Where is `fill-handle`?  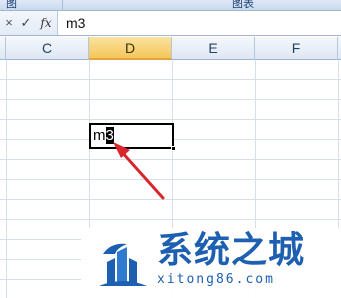 fill-handle is located at coordinates (173, 148).